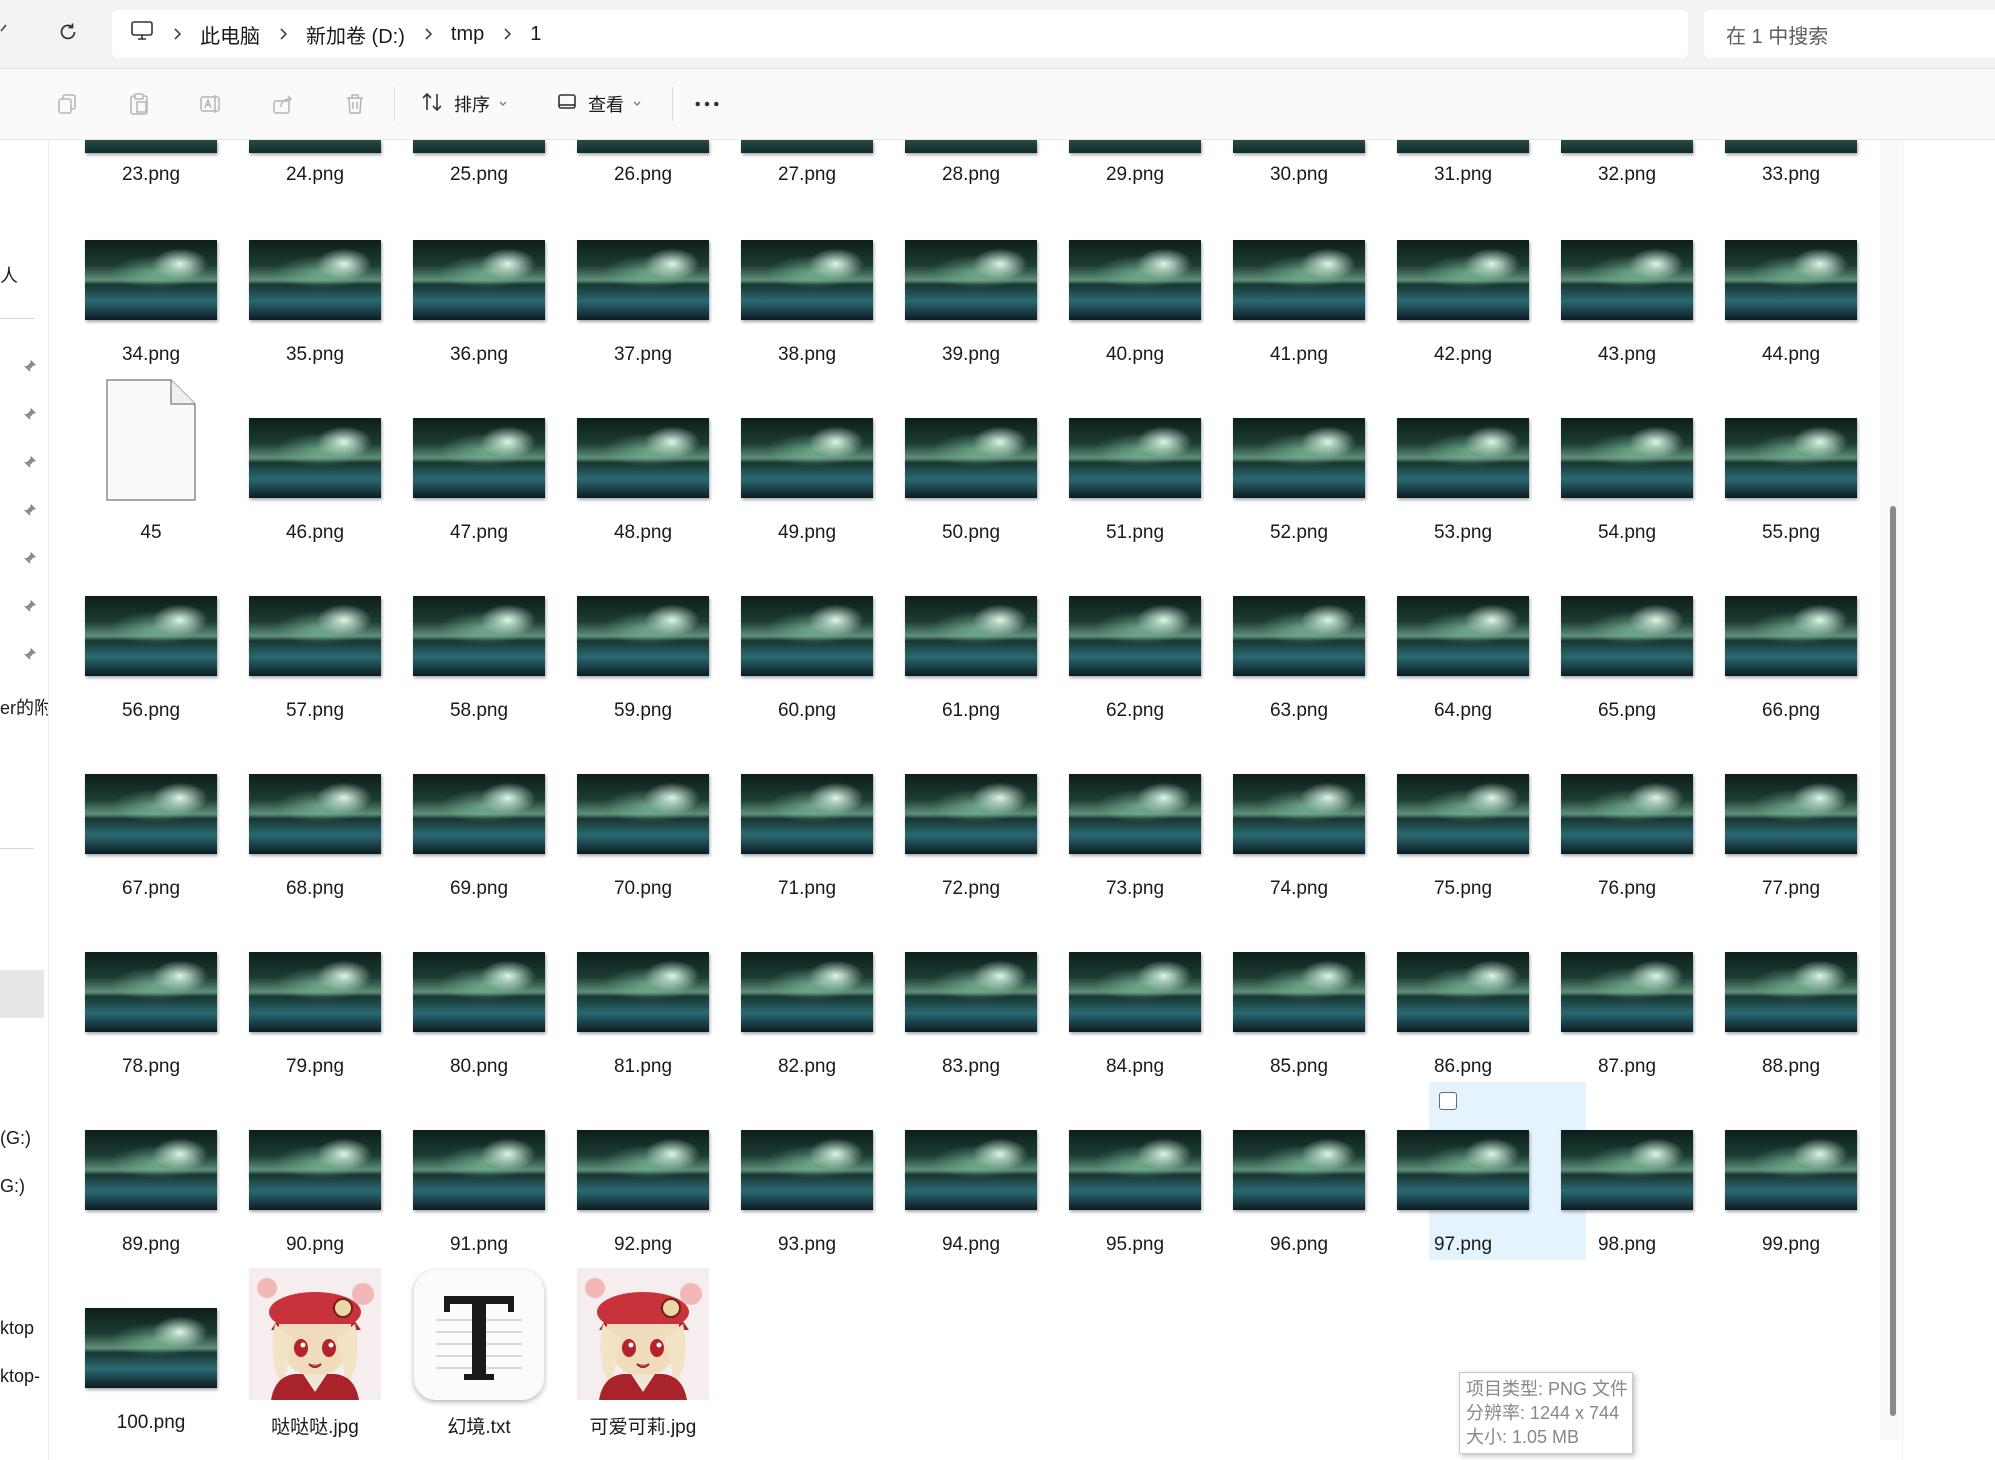  What do you see at coordinates (1791, 711) in the screenshot?
I see `file-name: 66.png` at bounding box center [1791, 711].